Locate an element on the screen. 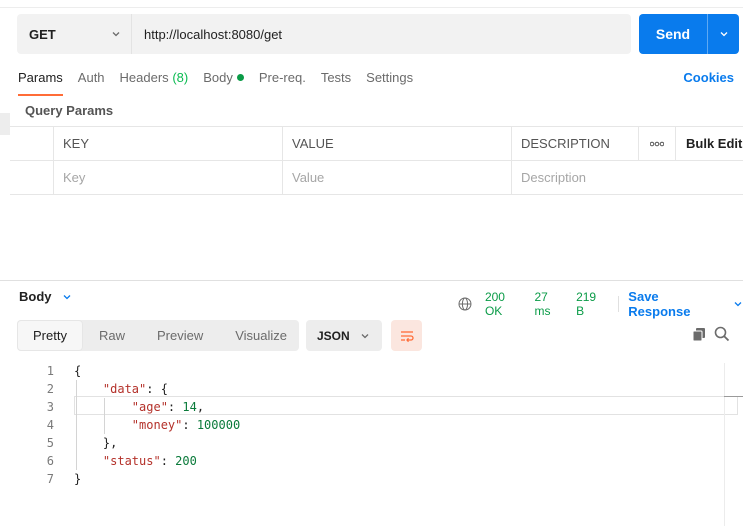 The image size is (743, 526). line-number: 2 is located at coordinates (50, 389).